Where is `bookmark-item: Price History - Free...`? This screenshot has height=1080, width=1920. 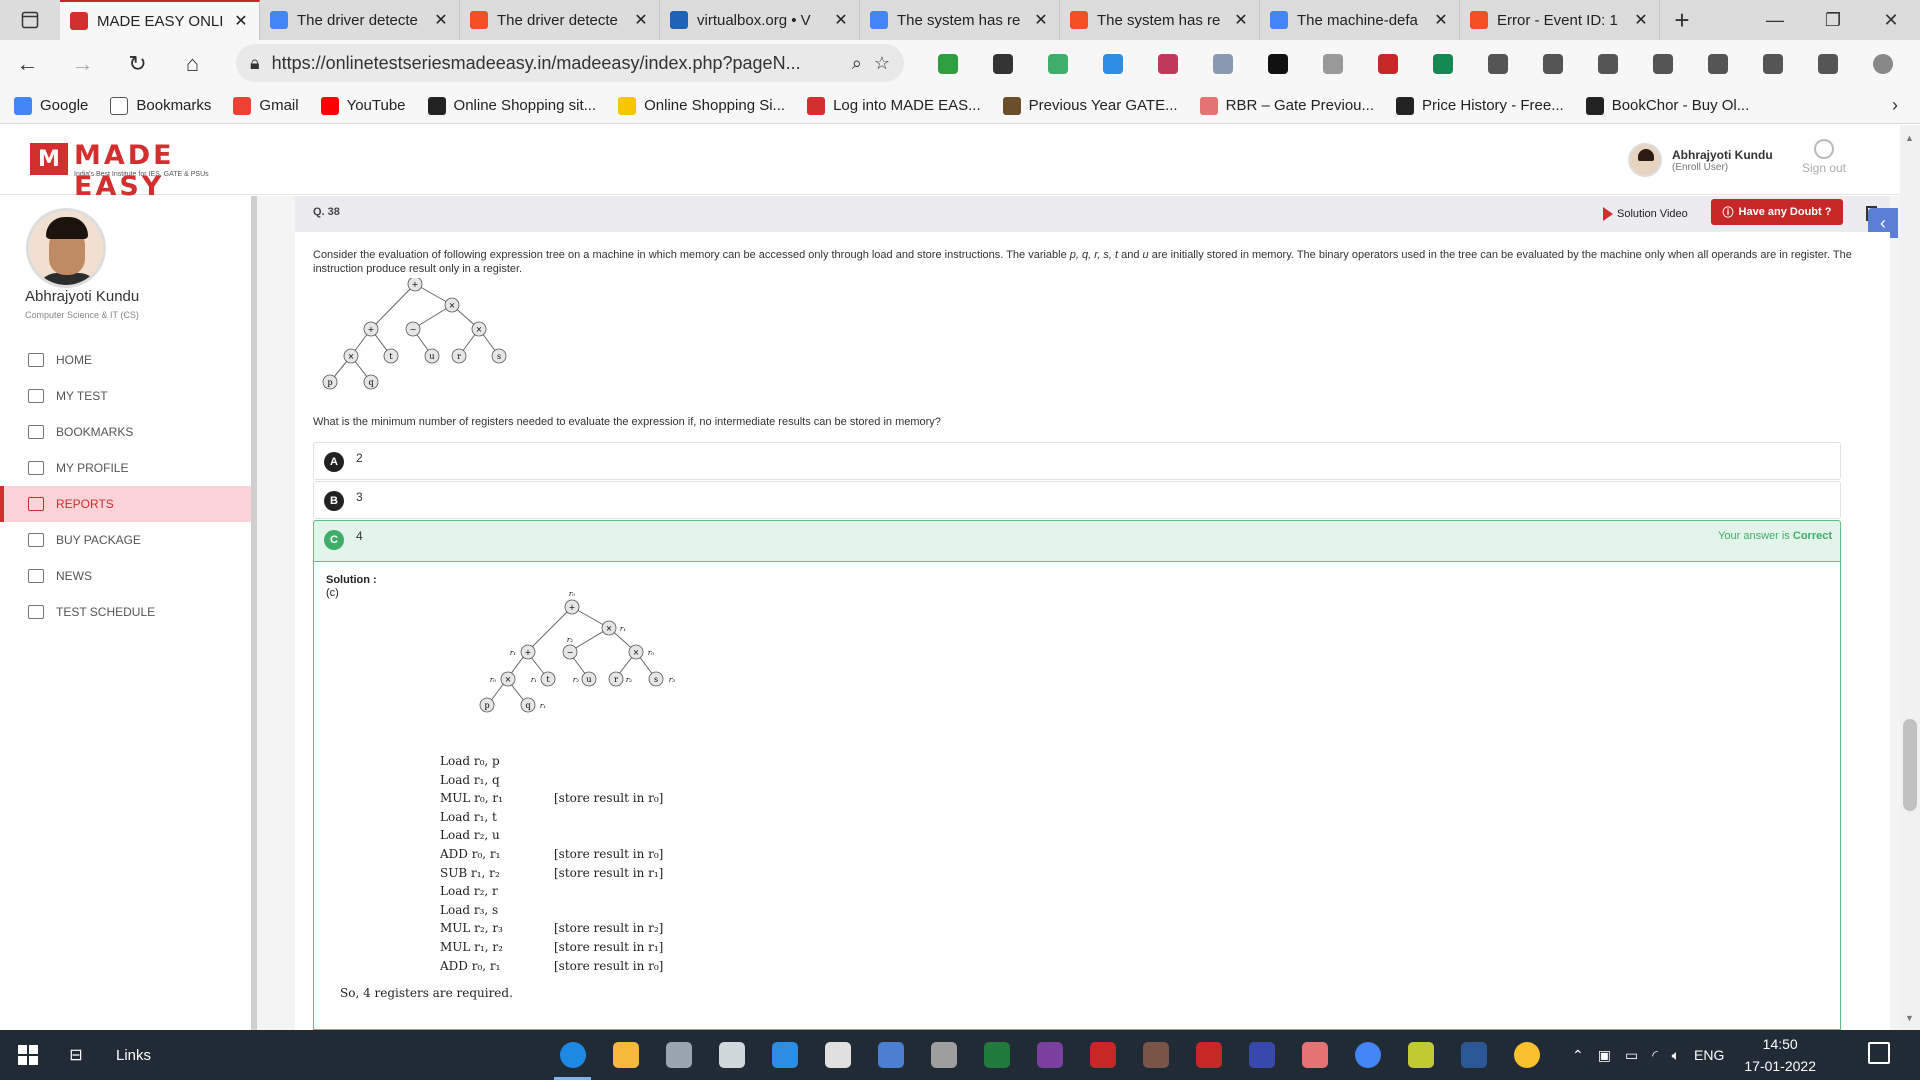
bookmark-item: Price History - Free... is located at coordinates (1480, 105).